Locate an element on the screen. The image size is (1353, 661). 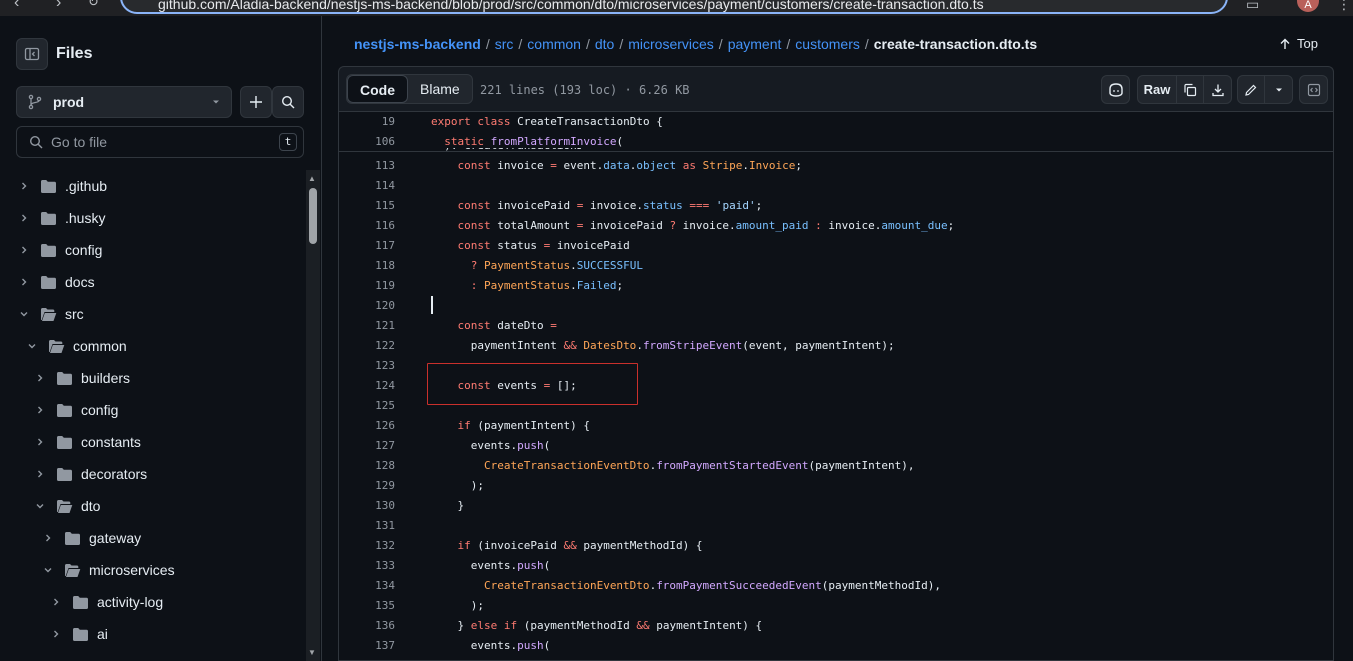
breadcrumb-link-common: common is located at coordinates (554, 44).